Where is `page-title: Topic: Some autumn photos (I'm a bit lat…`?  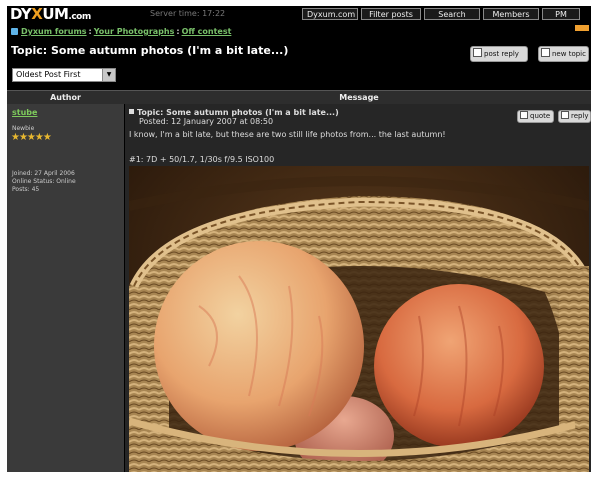 page-title: Topic: Some autumn photos (I'm a bit lat… is located at coordinates (150, 50).